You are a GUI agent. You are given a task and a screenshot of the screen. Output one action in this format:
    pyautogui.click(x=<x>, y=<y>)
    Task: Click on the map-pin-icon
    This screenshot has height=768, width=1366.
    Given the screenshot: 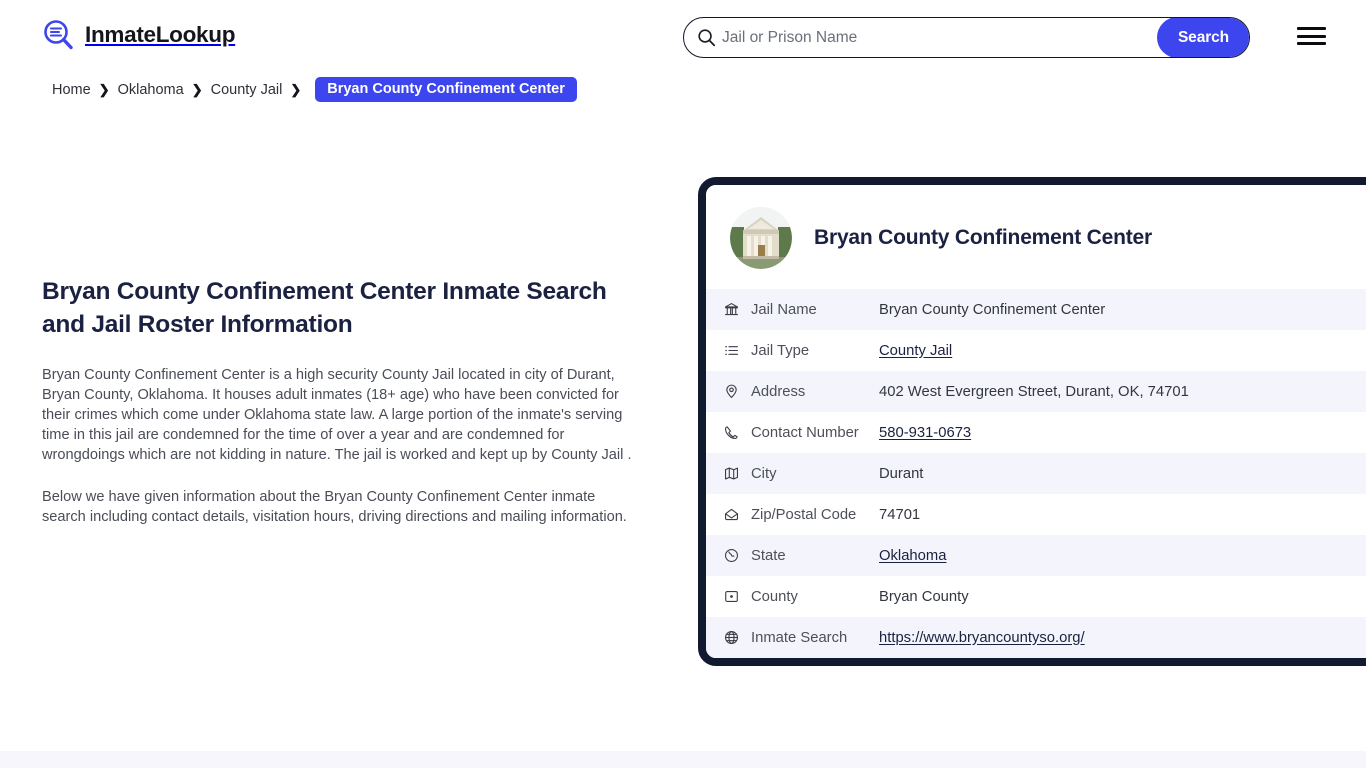 What is the action you would take?
    pyautogui.click(x=737, y=391)
    